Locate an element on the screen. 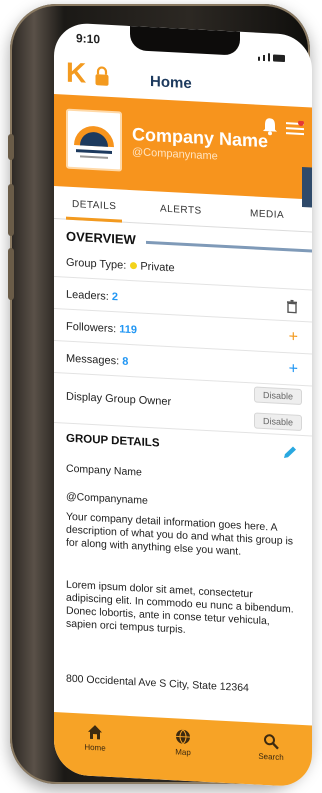  app-logo: K is located at coordinates (76, 73).